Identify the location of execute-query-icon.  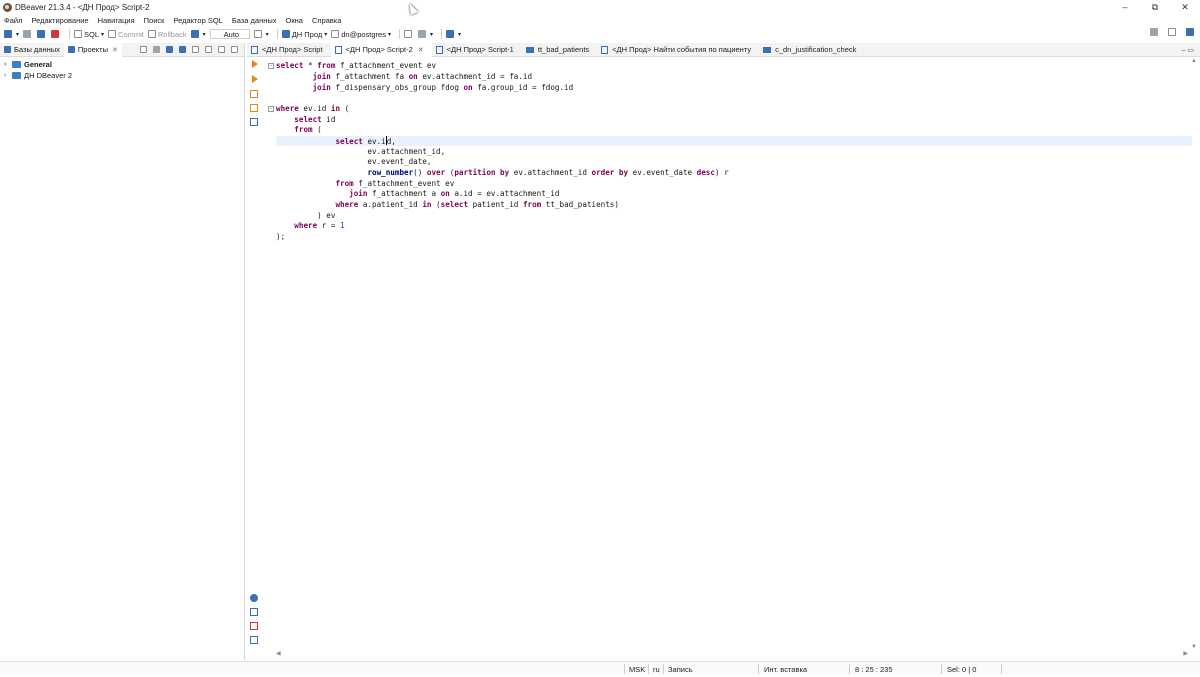
(255, 64).